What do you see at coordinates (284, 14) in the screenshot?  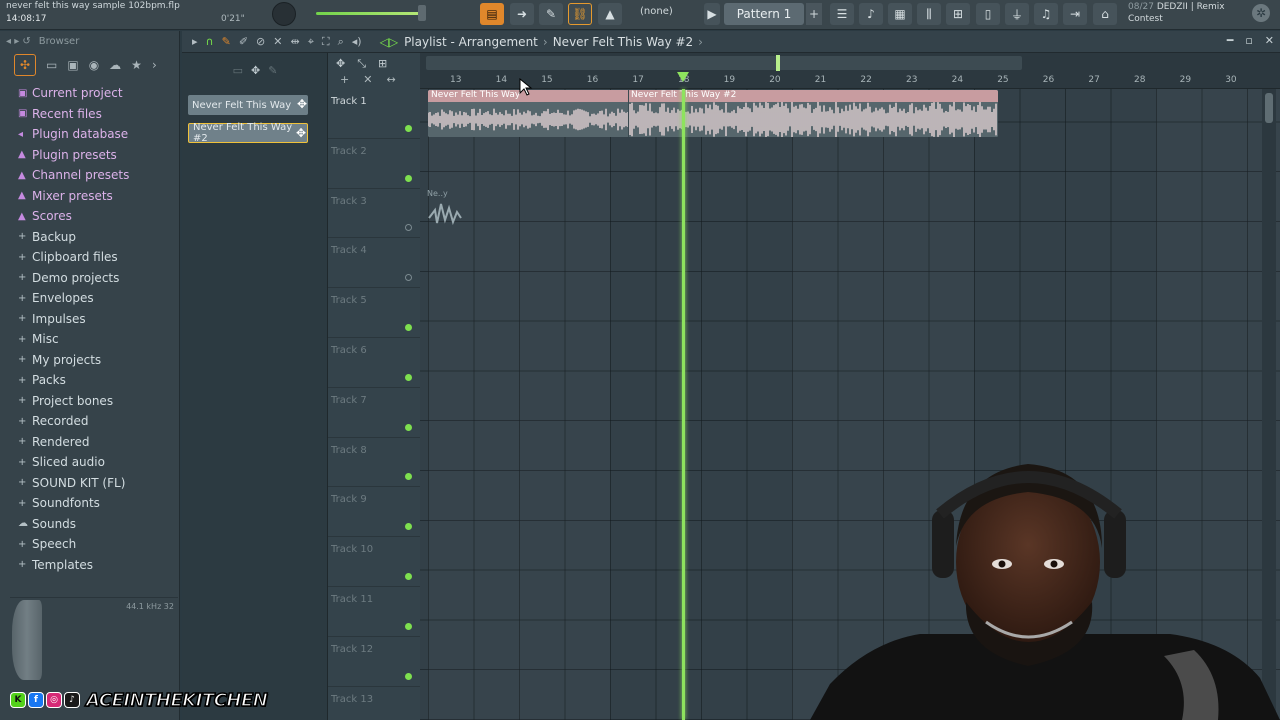 I see `master-pitch-knob` at bounding box center [284, 14].